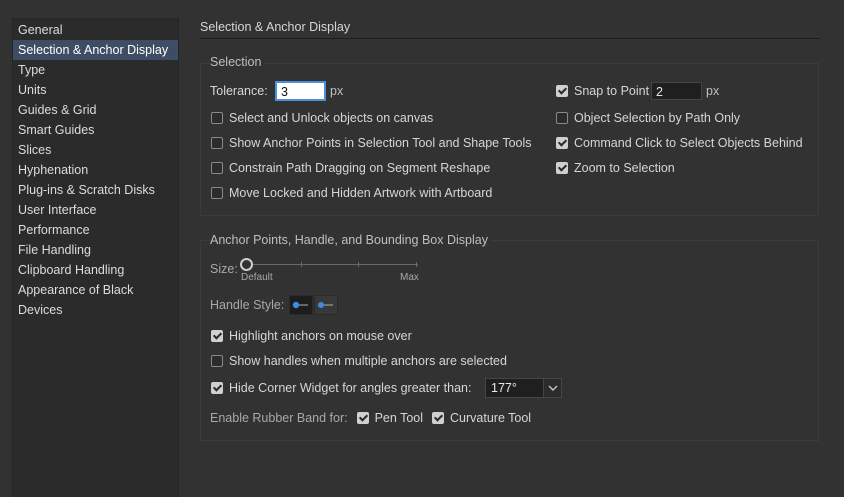  Describe the element at coordinates (95, 110) in the screenshot. I see `sidebar-item-guides-grid: Guides & Grid` at that location.